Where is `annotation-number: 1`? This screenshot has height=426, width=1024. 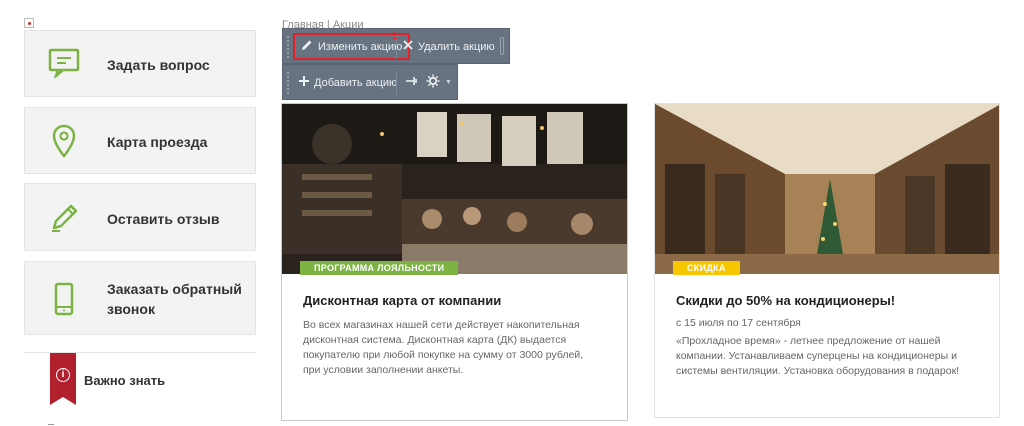
annotation-number: 1 is located at coordinates (395, 36).